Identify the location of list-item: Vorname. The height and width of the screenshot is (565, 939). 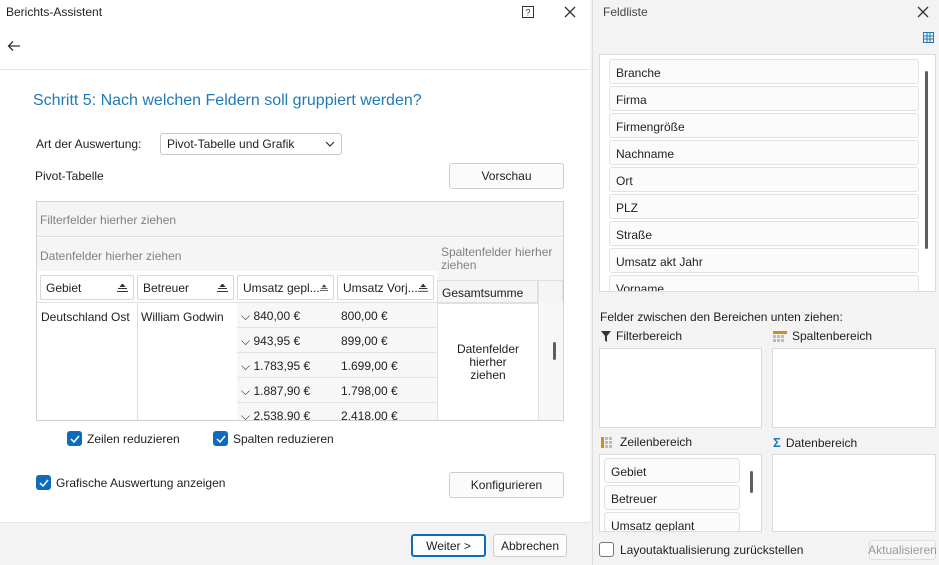
(764, 283).